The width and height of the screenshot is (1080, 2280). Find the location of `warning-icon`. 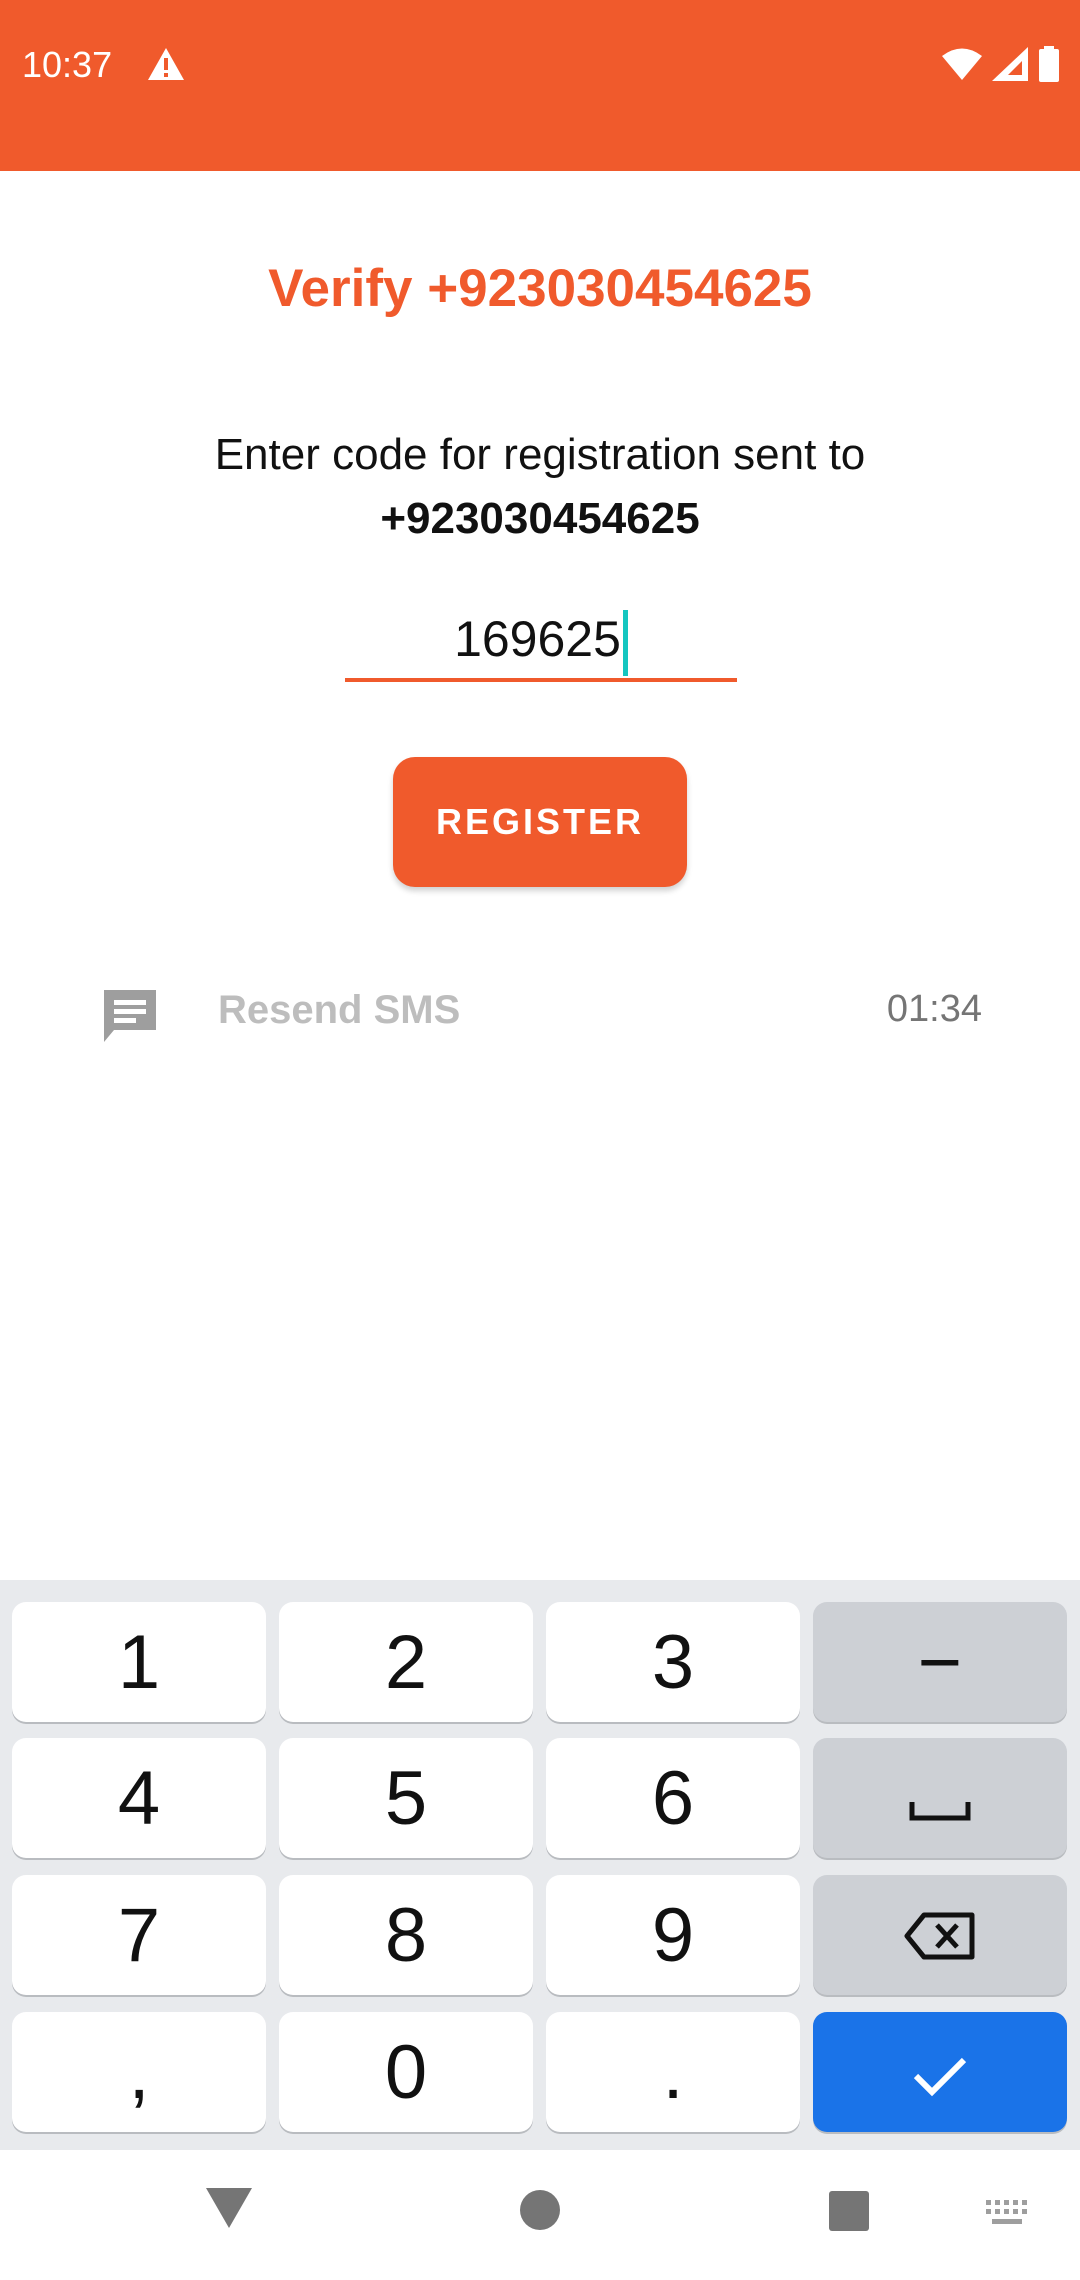

warning-icon is located at coordinates (166, 64).